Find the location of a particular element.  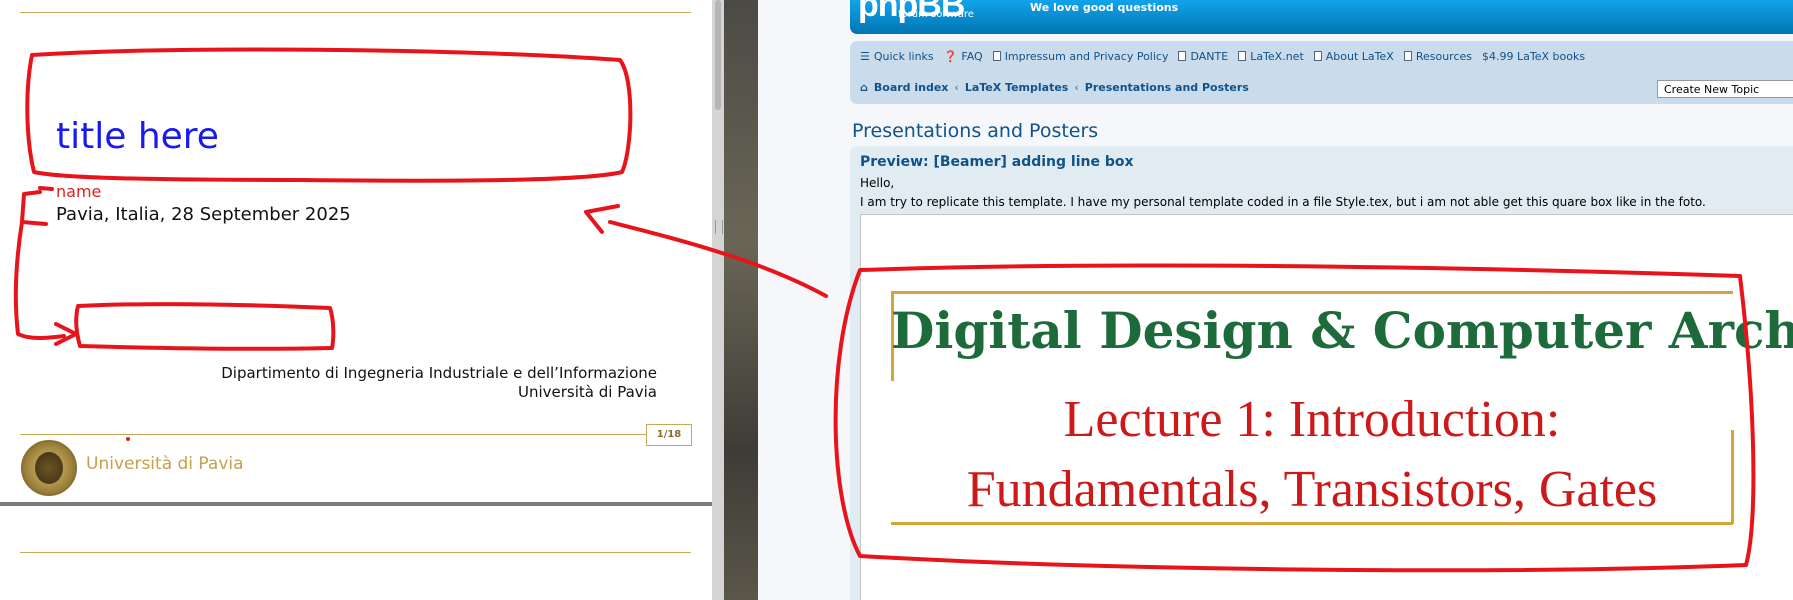

university-seal-icon is located at coordinates (49, 468).